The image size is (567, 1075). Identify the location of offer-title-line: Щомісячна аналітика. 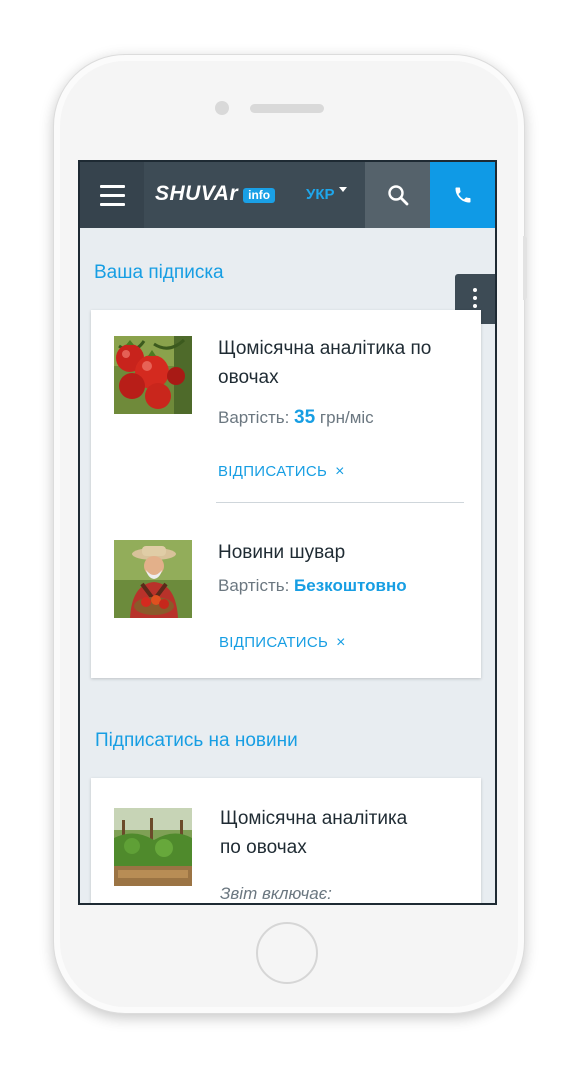
(314, 818).